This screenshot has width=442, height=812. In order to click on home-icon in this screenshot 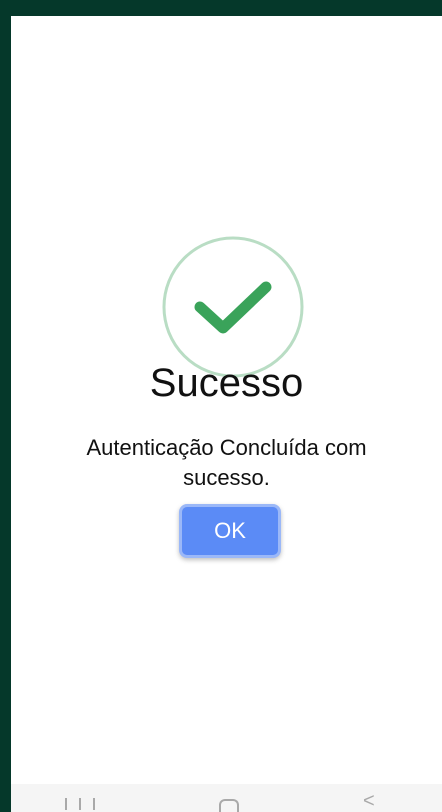, I will do `click(229, 805)`.